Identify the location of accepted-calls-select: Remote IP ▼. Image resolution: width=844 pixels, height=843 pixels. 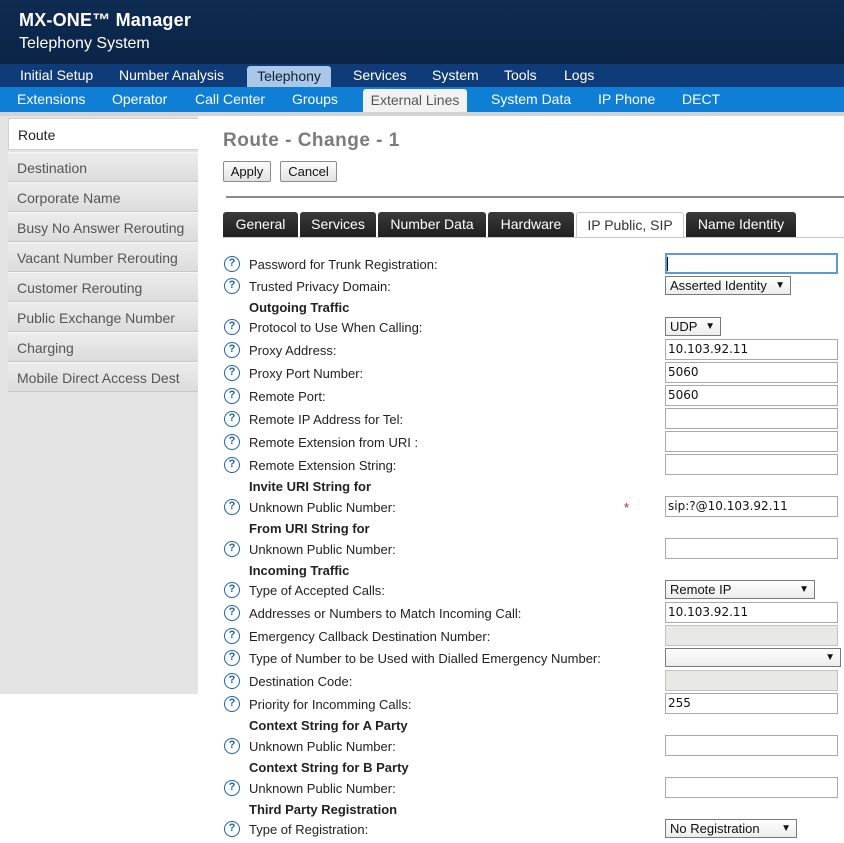
(740, 589).